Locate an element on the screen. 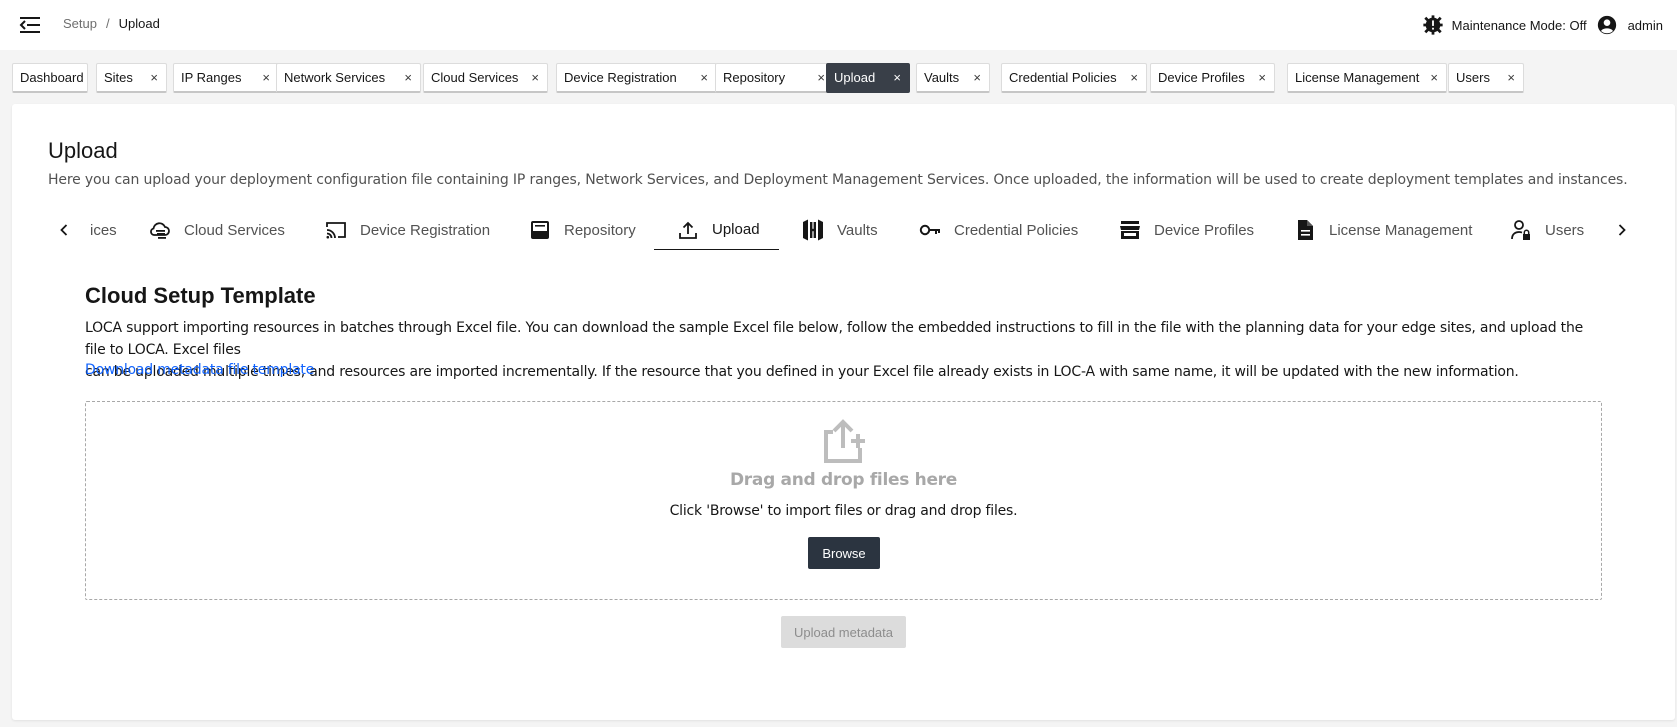 The image size is (1677, 727). section-nav-label: Cloud Services is located at coordinates (234, 230).